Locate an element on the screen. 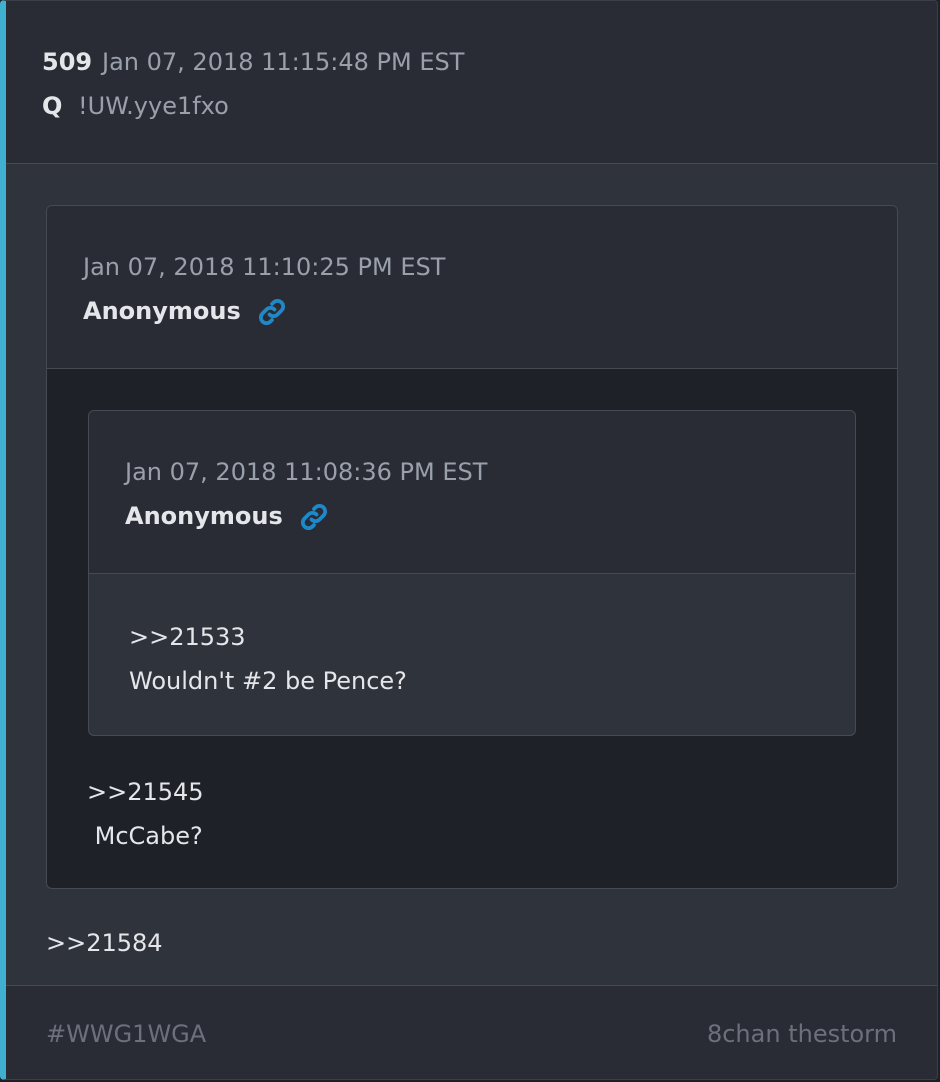 Image resolution: width=940 pixels, height=1082 pixels. post-date: Jan 07, 2018 11:15:48 PM EST is located at coordinates (283, 62).